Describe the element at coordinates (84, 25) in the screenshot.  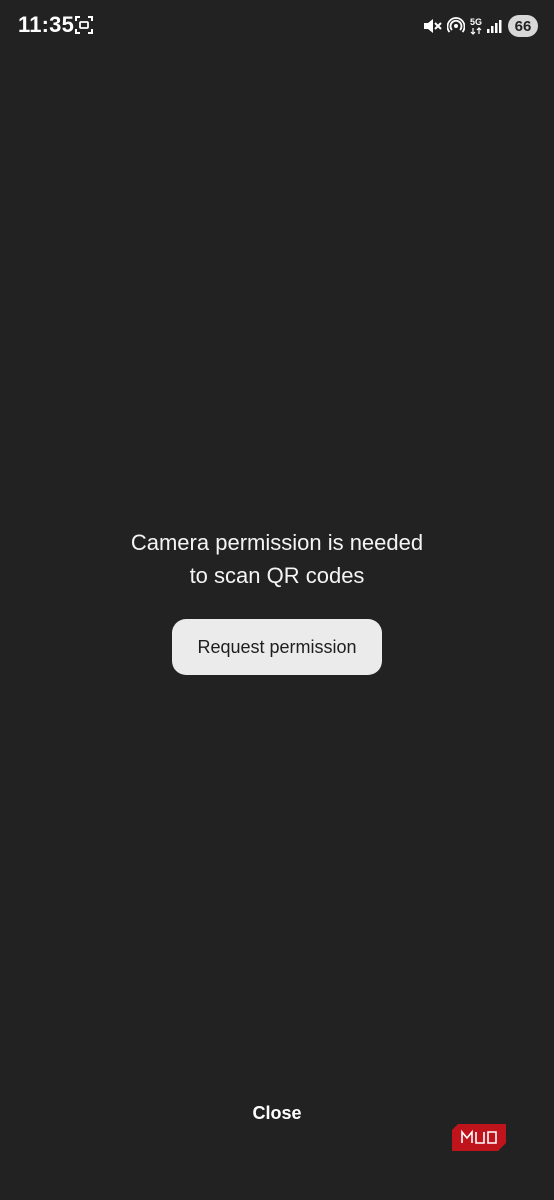
I see `screenshot-icon` at that location.